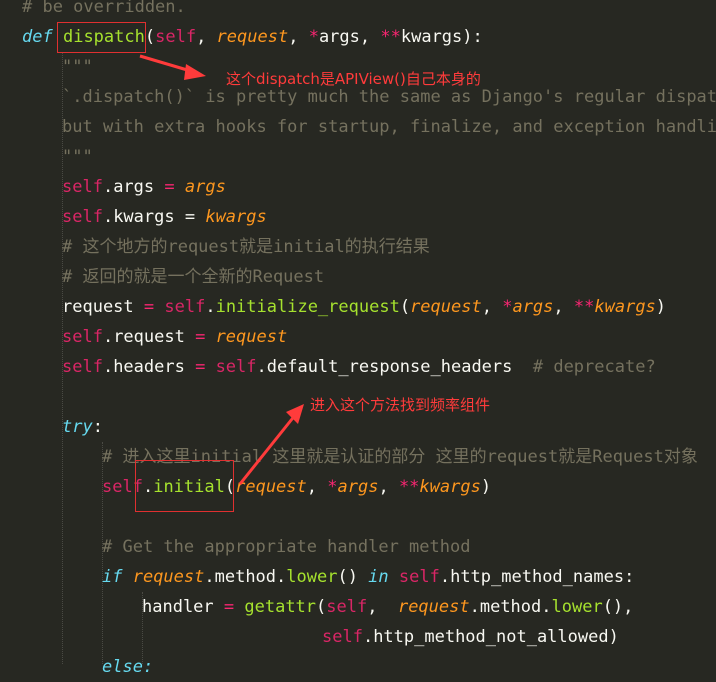 The width and height of the screenshot is (716, 682). What do you see at coordinates (221, 269) in the screenshot?
I see `annotation-arrows` at bounding box center [221, 269].